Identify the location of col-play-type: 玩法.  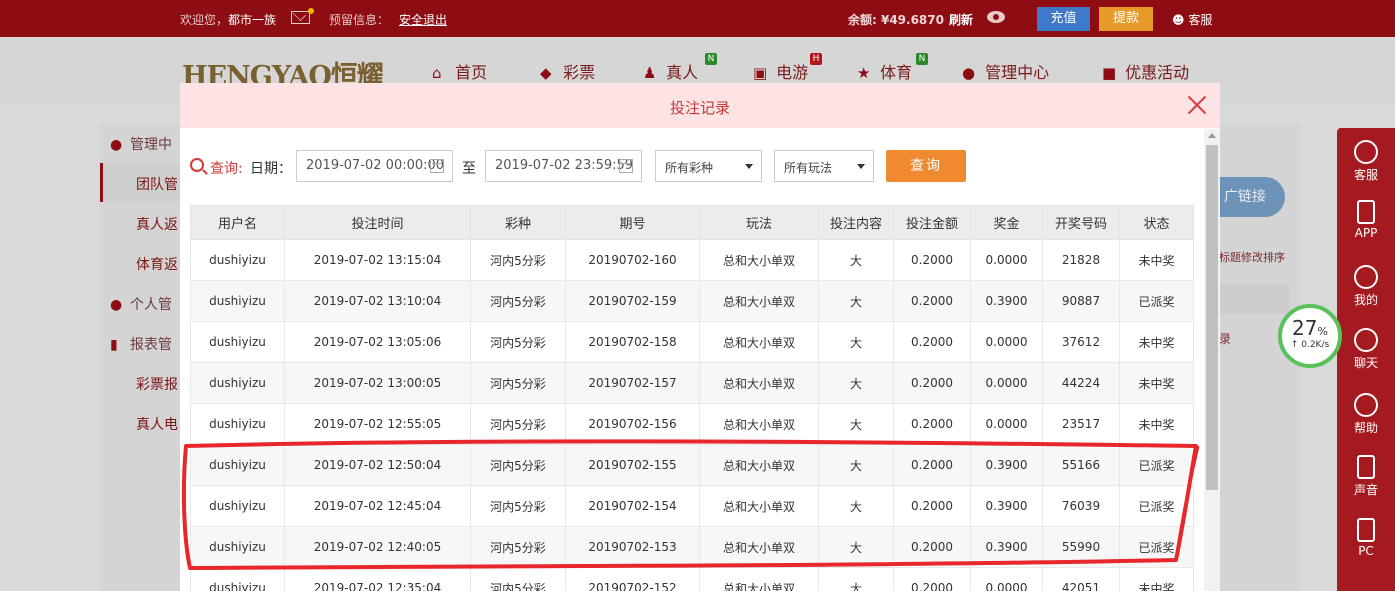
(759, 222).